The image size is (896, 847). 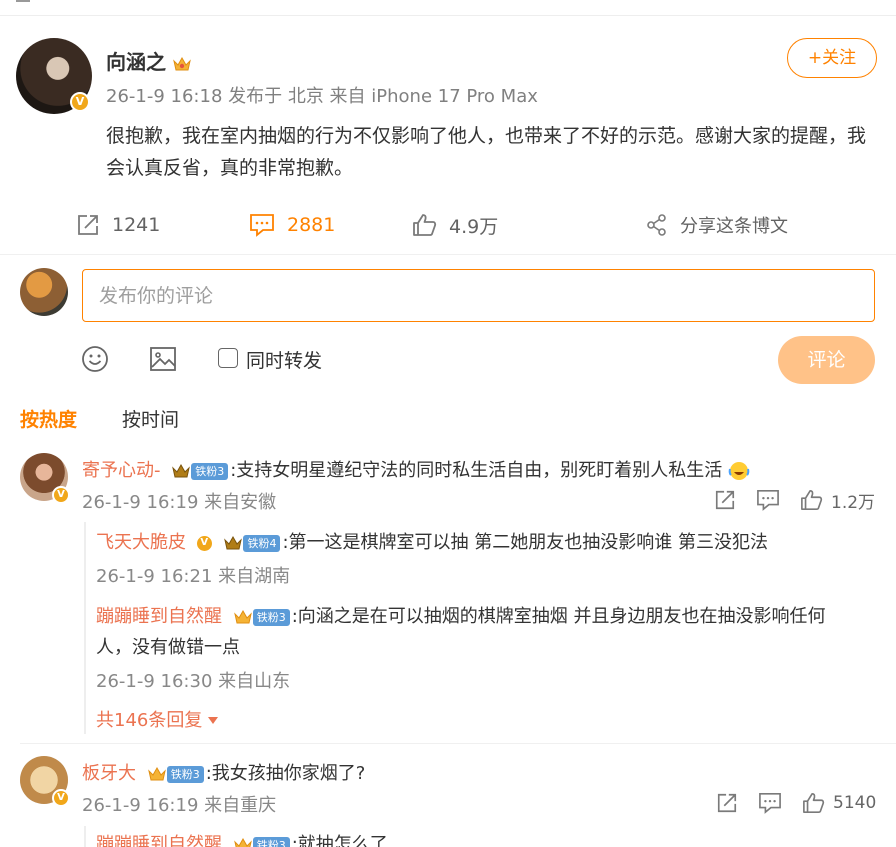 I want to click on top-fragment, so click(x=23, y=1).